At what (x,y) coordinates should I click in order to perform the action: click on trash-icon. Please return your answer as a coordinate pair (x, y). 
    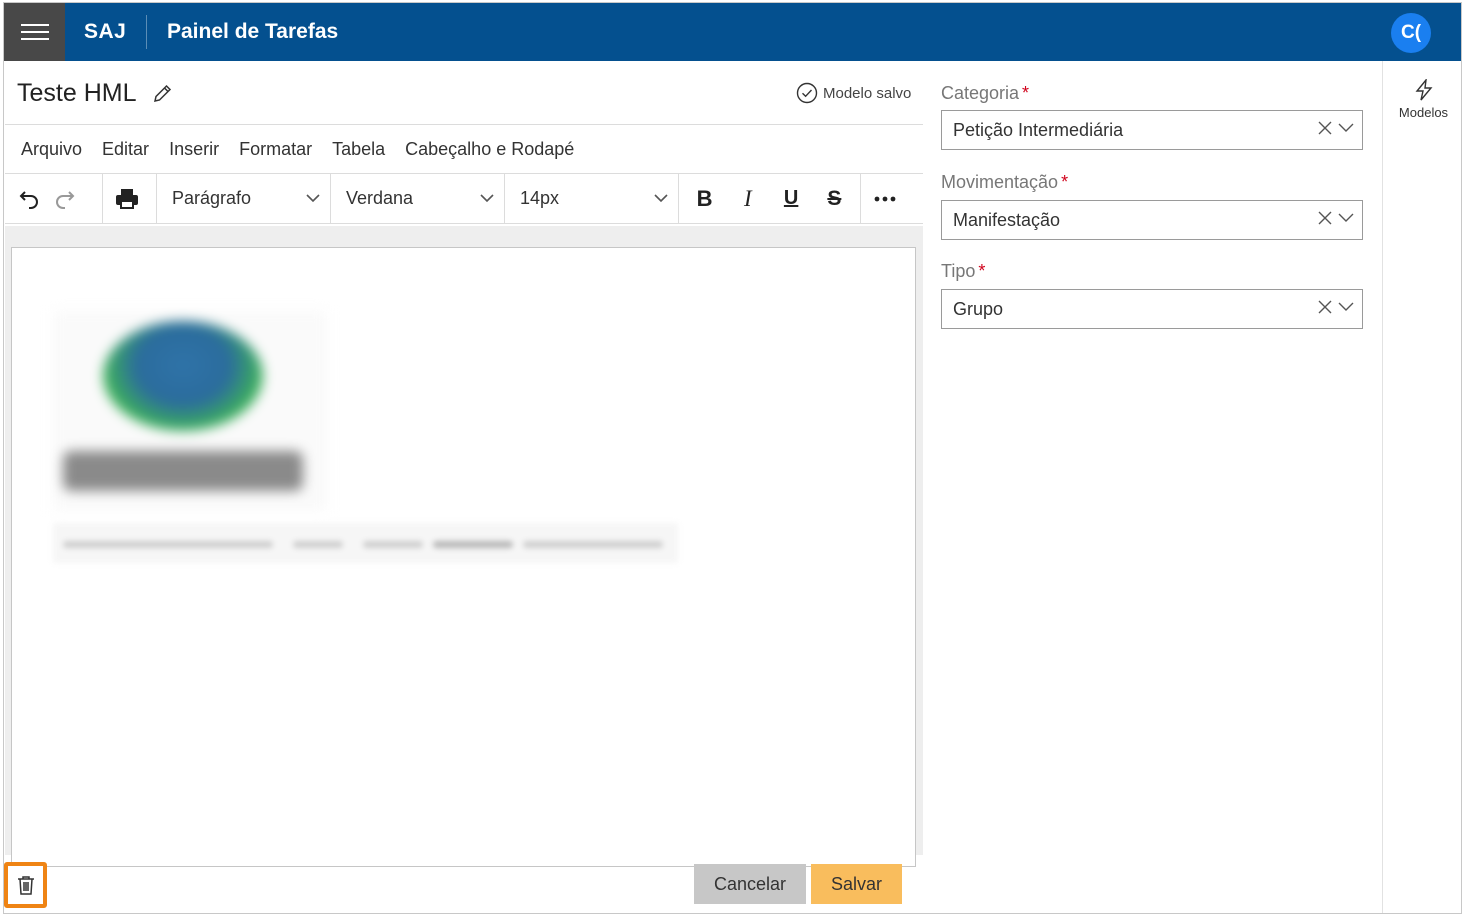
    Looking at the image, I should click on (25, 885).